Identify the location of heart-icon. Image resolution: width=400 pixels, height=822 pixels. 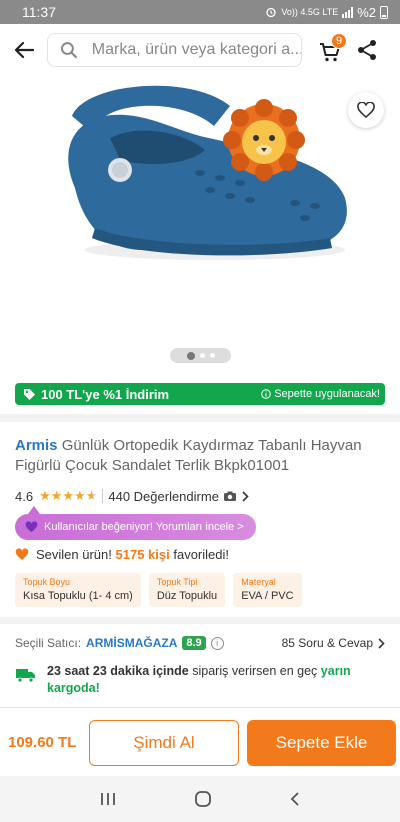
(366, 110).